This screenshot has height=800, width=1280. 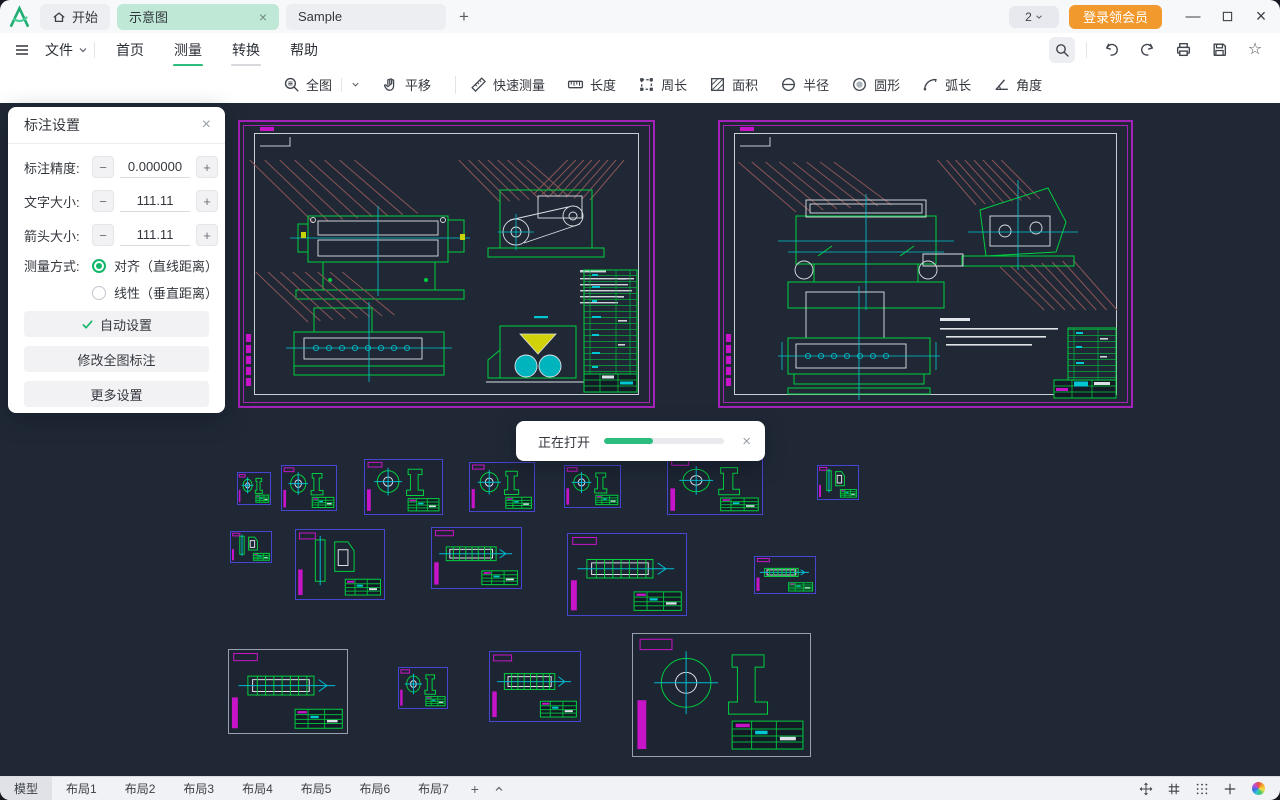 I want to click on area-icon, so click(x=718, y=84).